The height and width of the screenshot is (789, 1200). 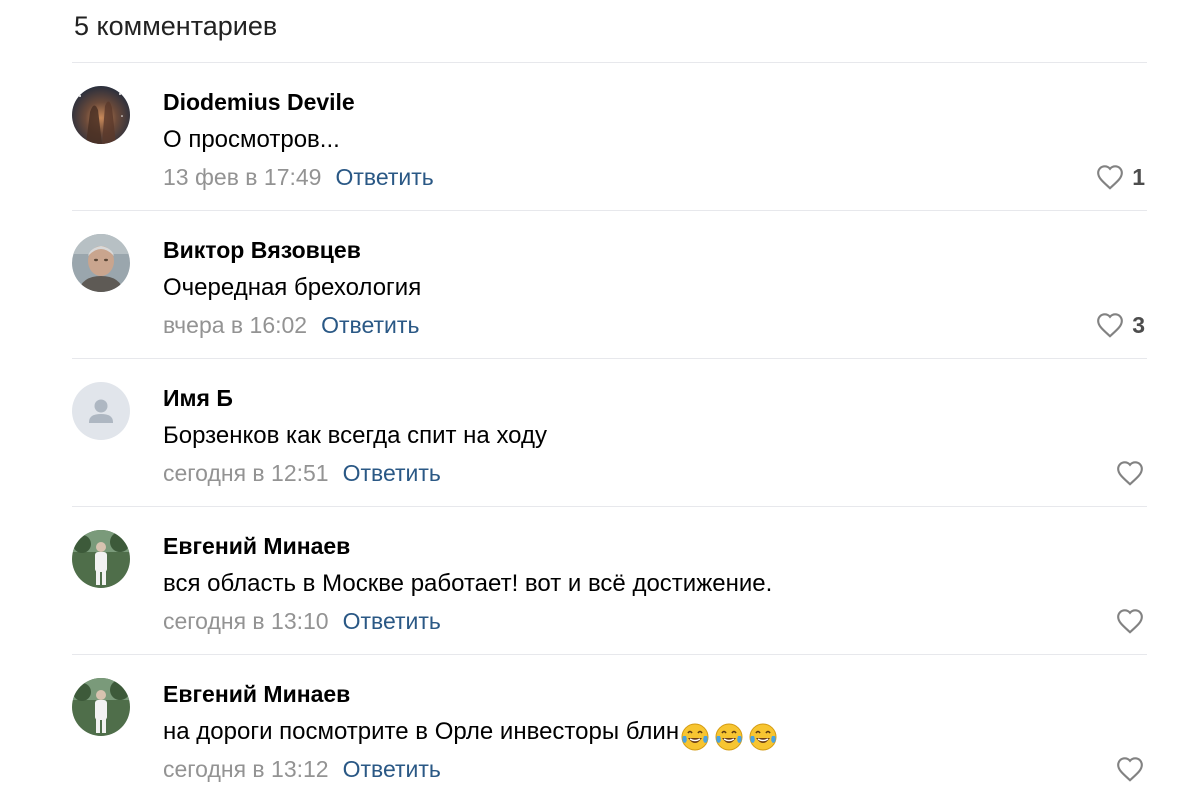 I want to click on default-user-icon, so click(x=101, y=411).